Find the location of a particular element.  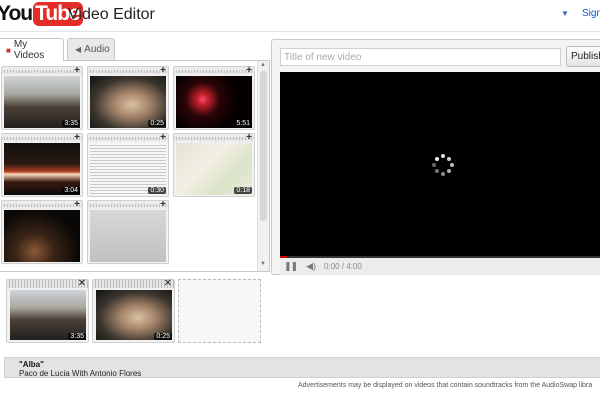

tab-my-videos: ■ My Videos is located at coordinates (32, 49).